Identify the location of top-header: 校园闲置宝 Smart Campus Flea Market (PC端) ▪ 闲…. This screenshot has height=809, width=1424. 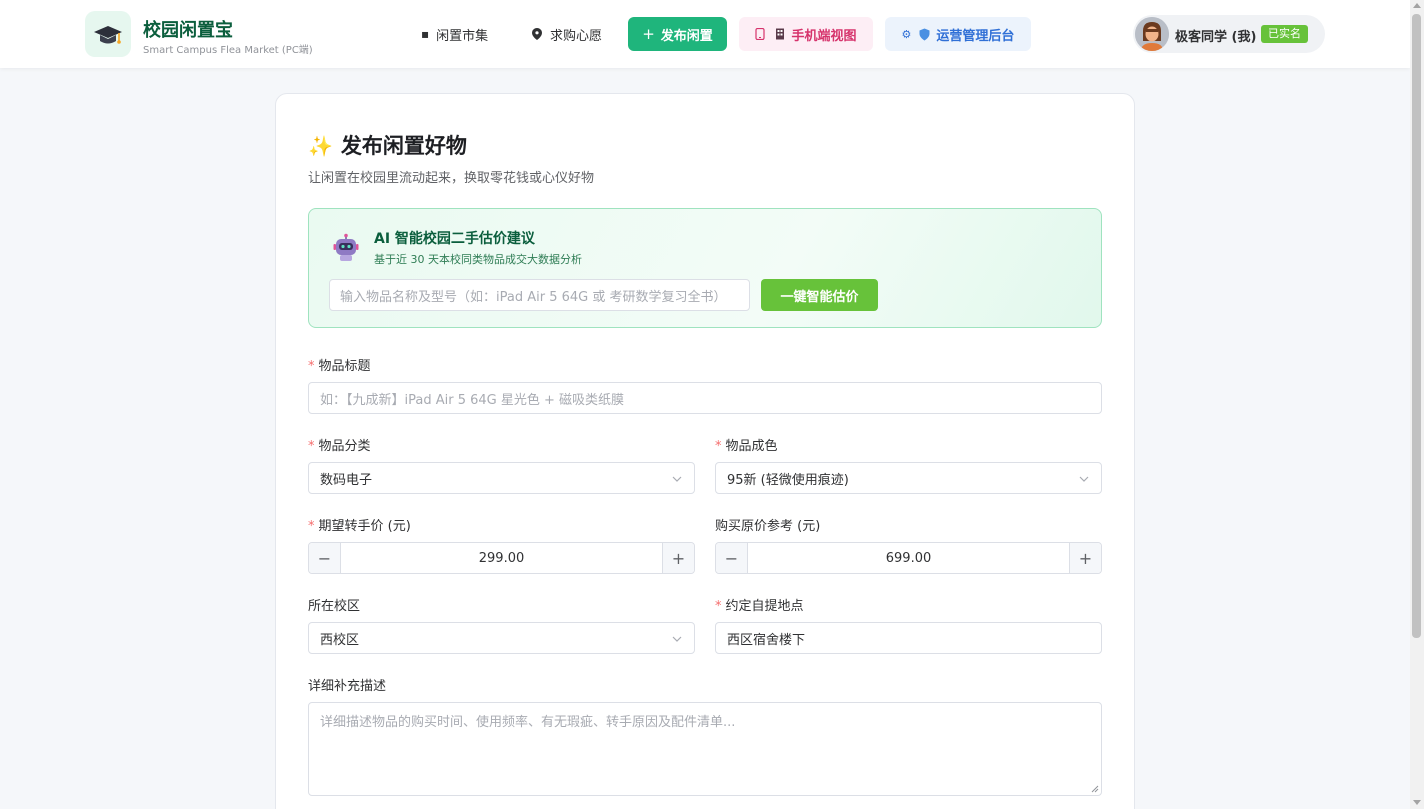
(705, 34).